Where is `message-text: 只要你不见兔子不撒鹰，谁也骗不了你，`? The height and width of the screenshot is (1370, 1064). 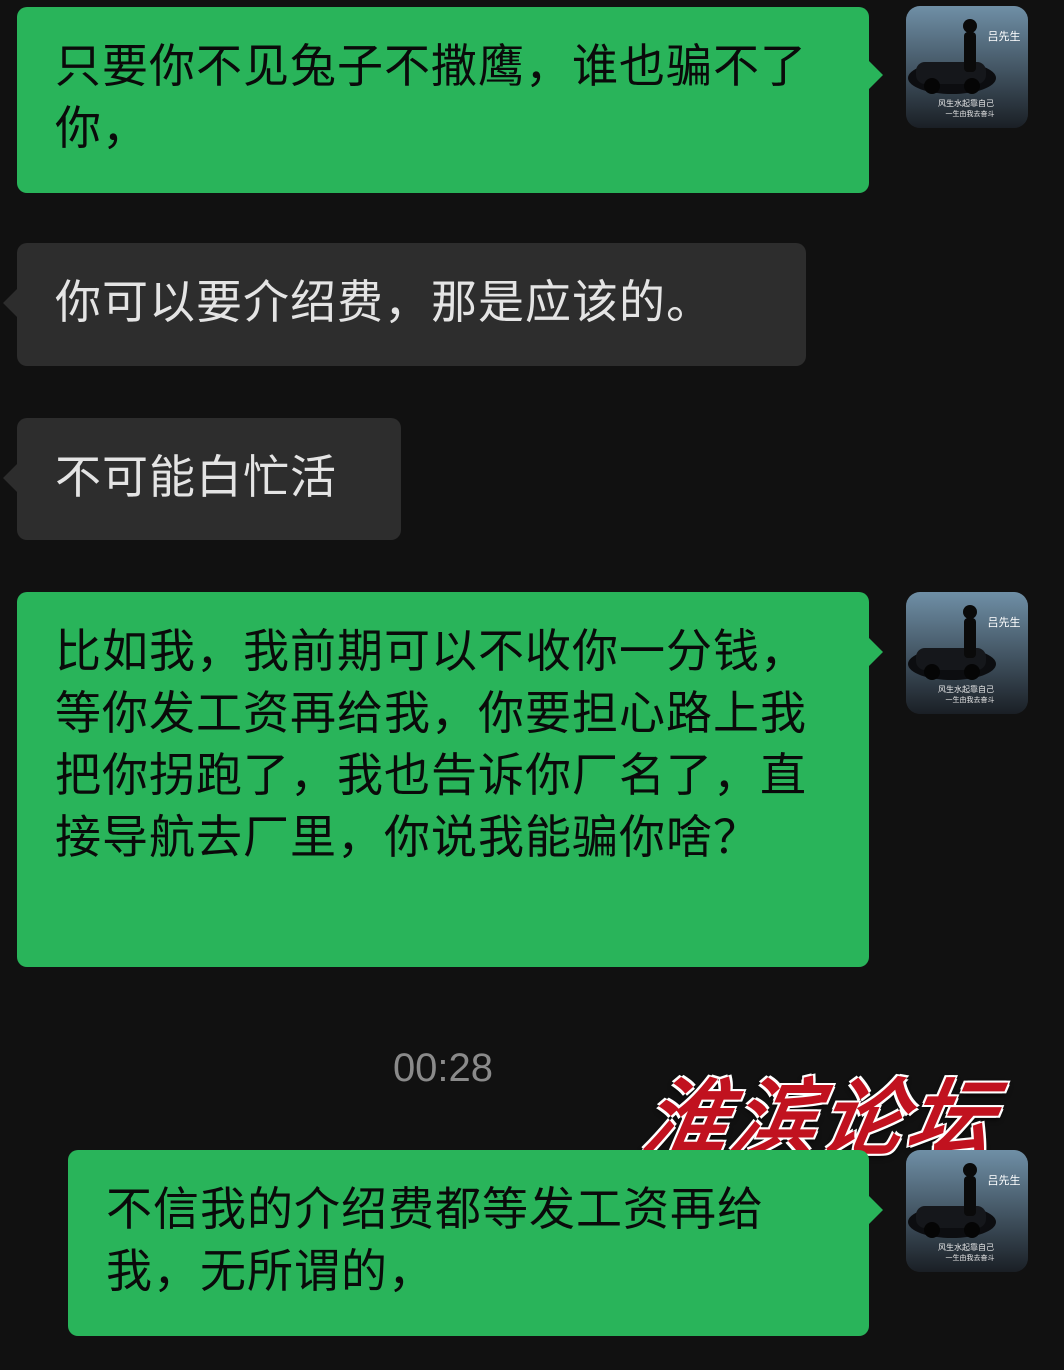 message-text: 只要你不见兔子不撒鹰，谁也骗不了你， is located at coordinates (431, 97).